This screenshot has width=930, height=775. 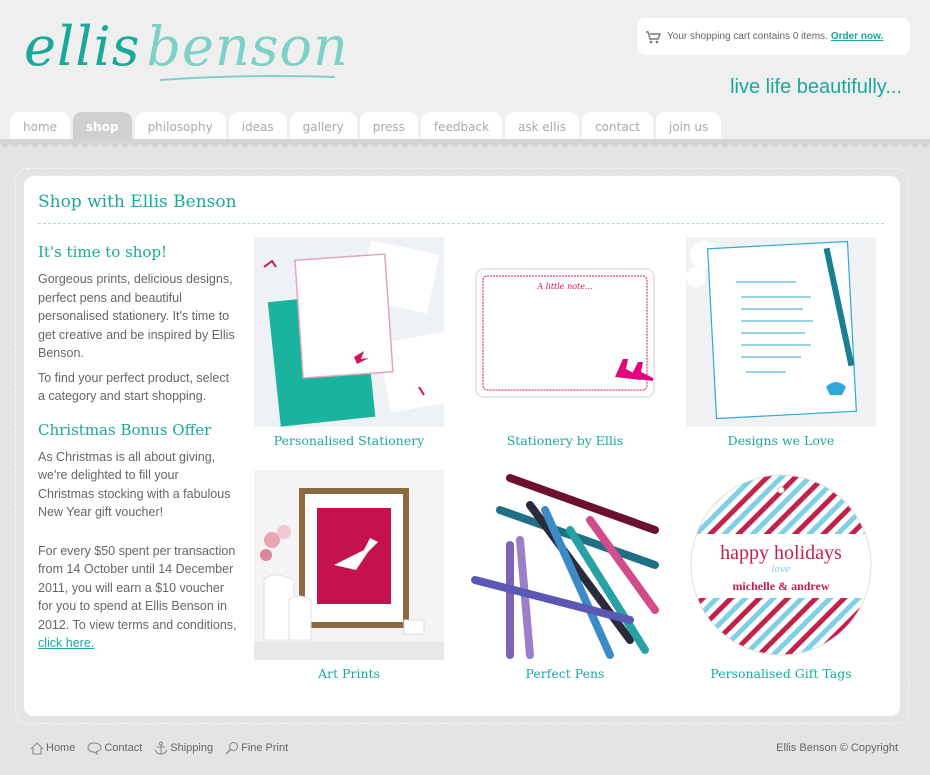 I want to click on gift-tag-art: happy holidays love michelle & andrew, so click(x=781, y=565).